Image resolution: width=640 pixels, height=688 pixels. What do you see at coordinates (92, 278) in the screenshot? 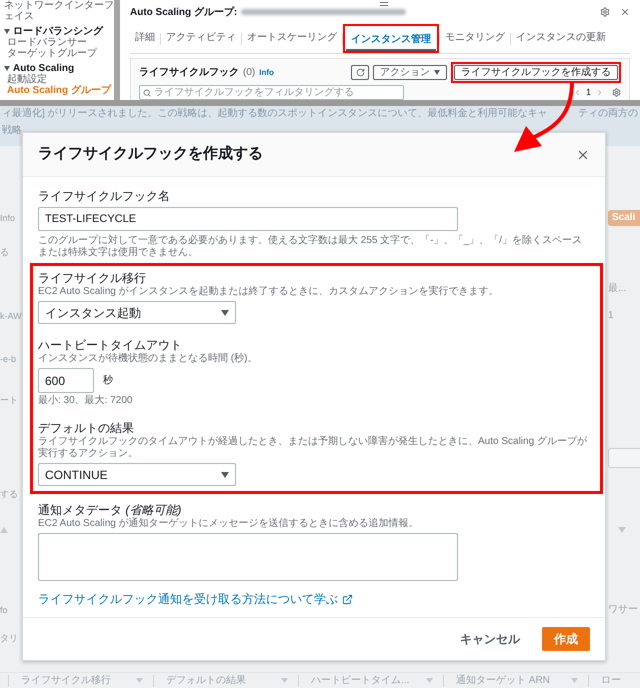
I see `field-label: ライフサイクル移行` at bounding box center [92, 278].